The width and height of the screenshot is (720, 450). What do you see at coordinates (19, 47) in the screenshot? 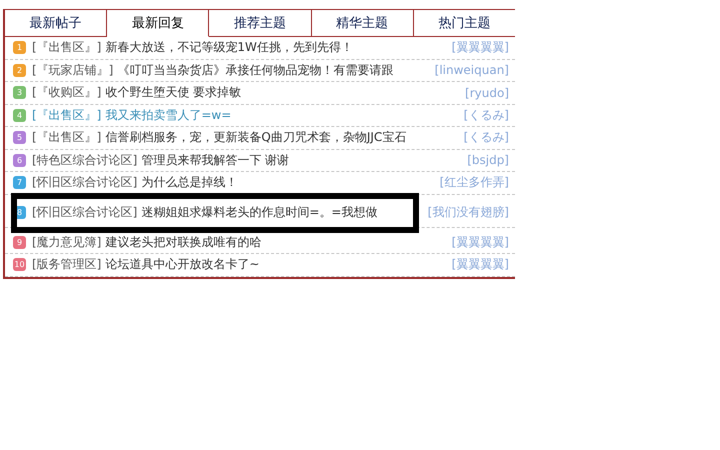
I see `rank-badge: 1` at bounding box center [19, 47].